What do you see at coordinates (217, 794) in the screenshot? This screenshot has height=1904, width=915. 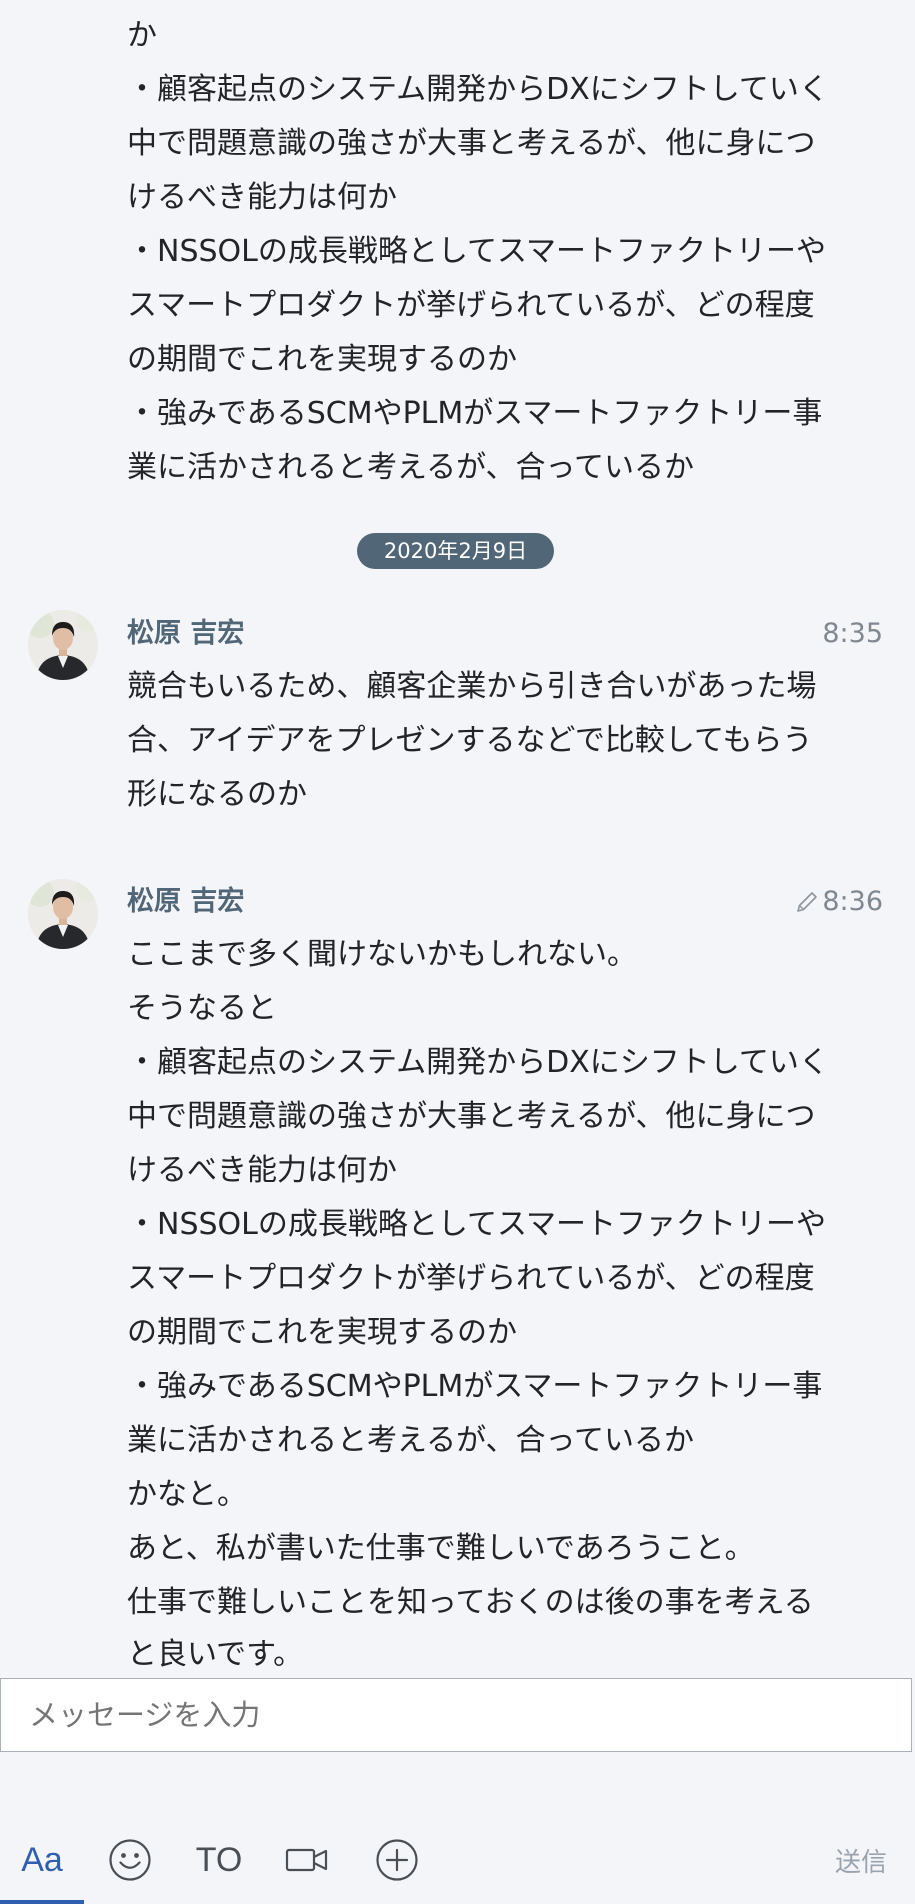 I see `message-line: 形になるのか` at bounding box center [217, 794].